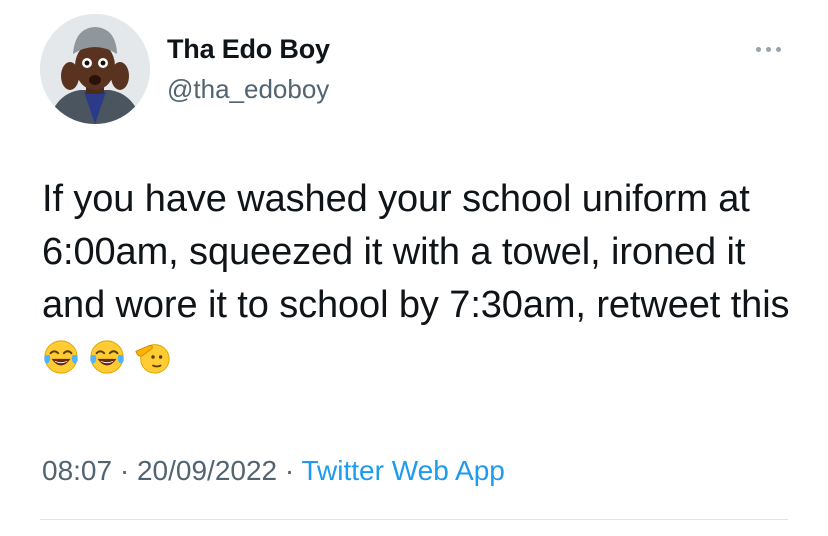 The width and height of the screenshot is (828, 536). I want to click on more-icon, so click(768, 49).